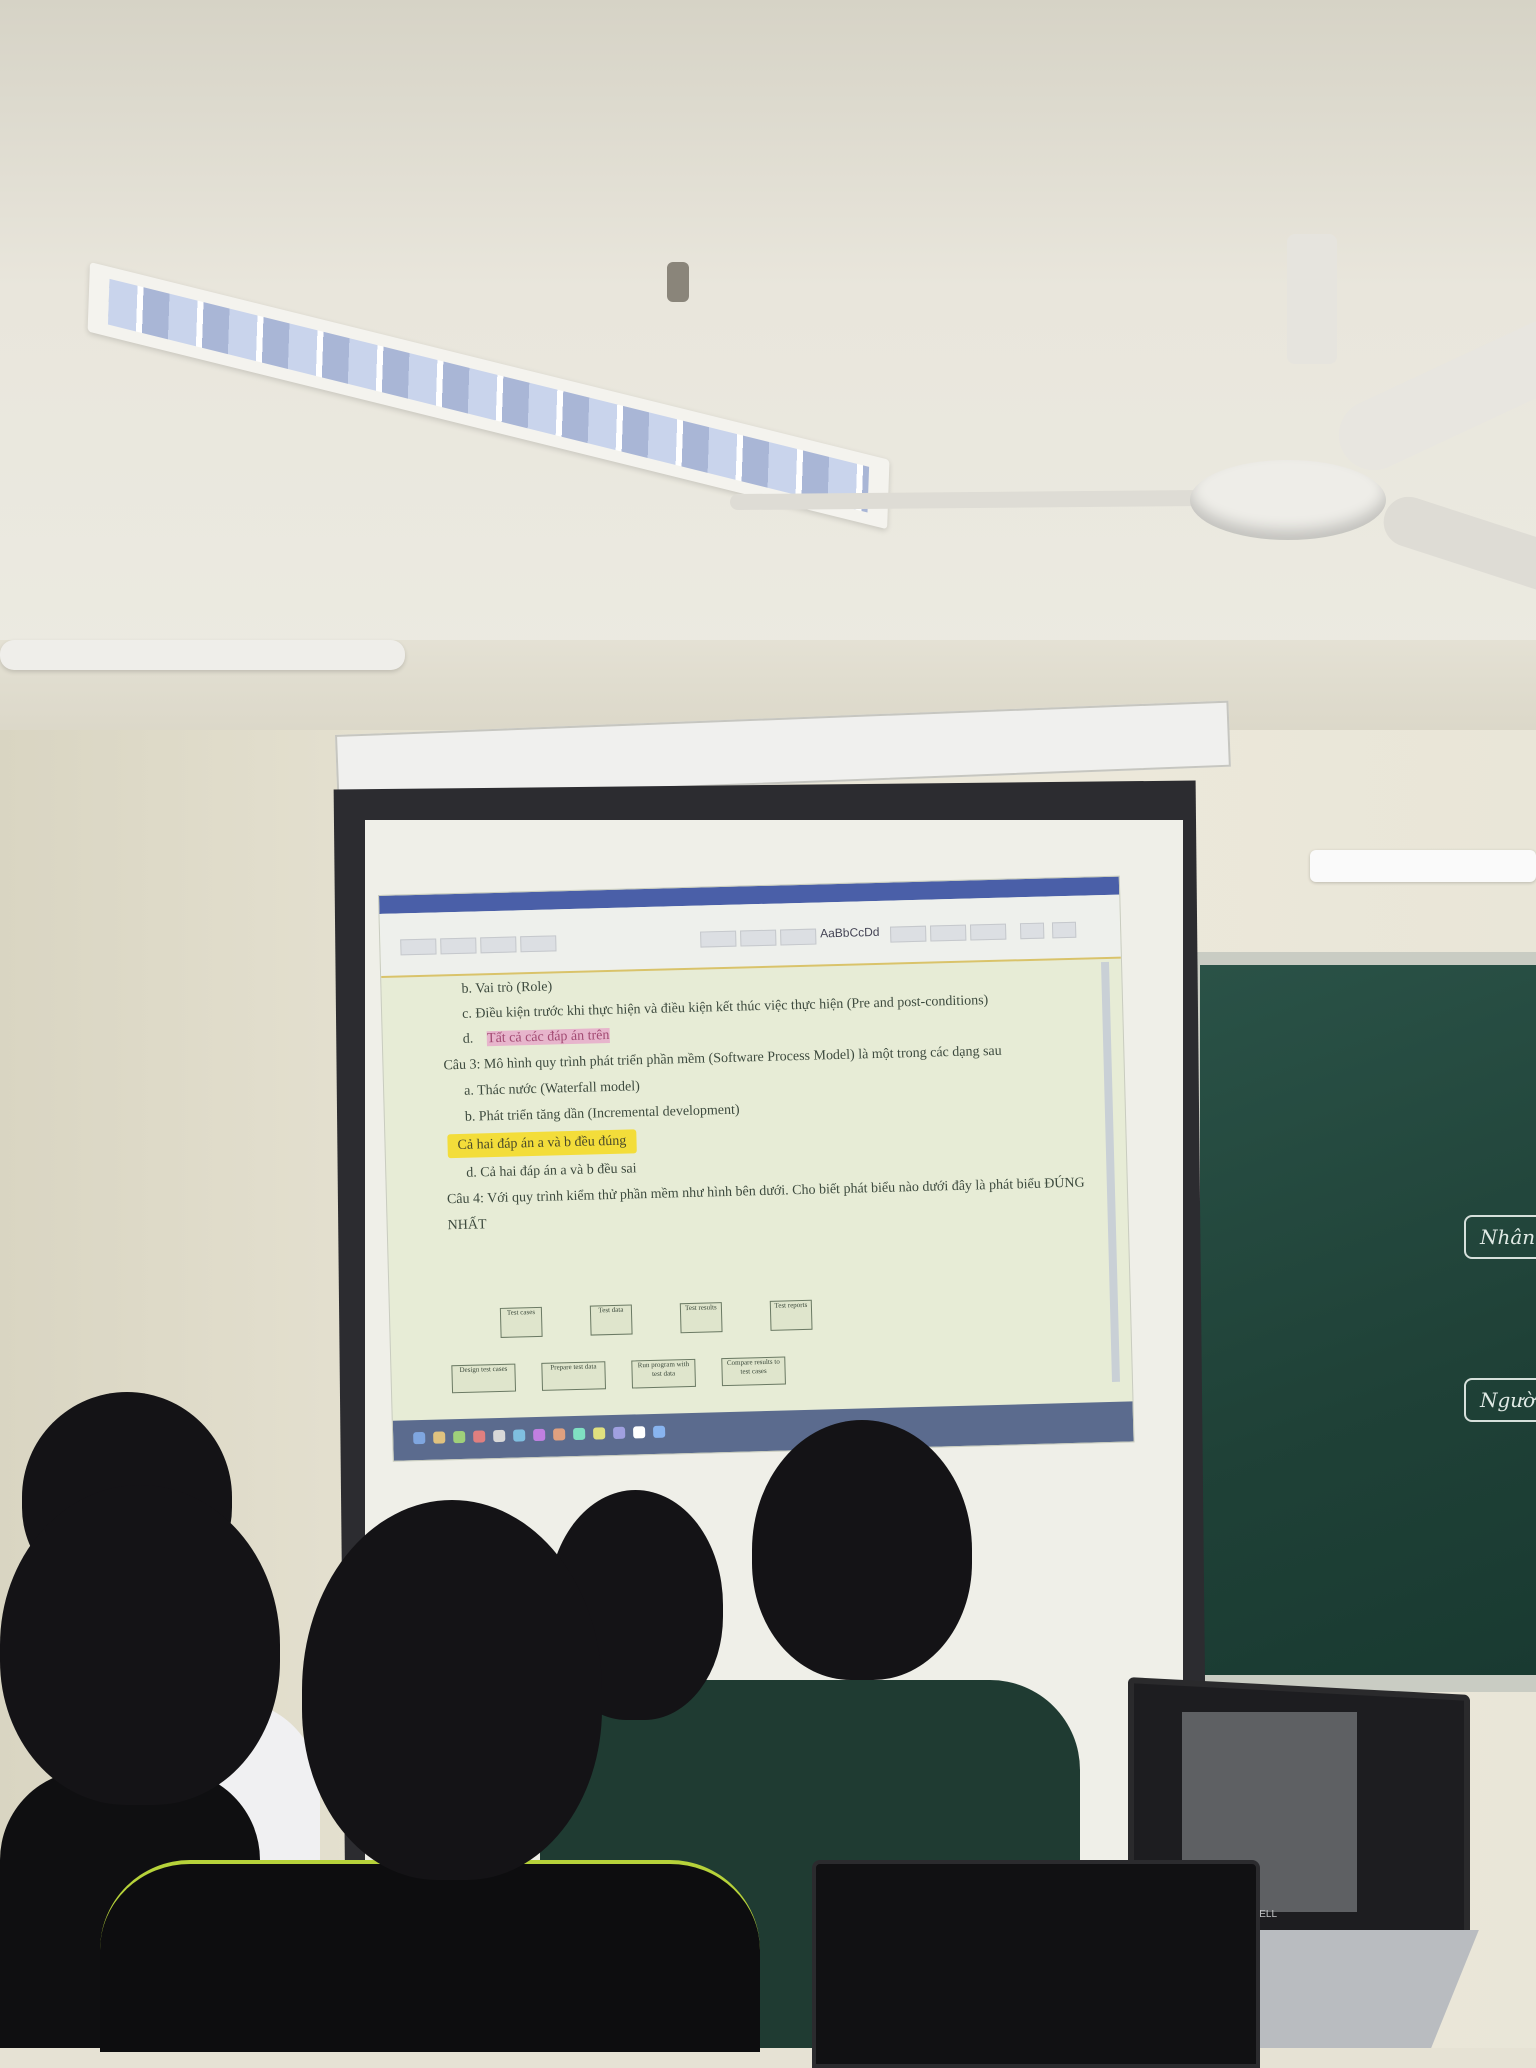  Describe the element at coordinates (507, 988) in the screenshot. I see `doc-line-b-role: b. Vai trò (Role)` at that location.